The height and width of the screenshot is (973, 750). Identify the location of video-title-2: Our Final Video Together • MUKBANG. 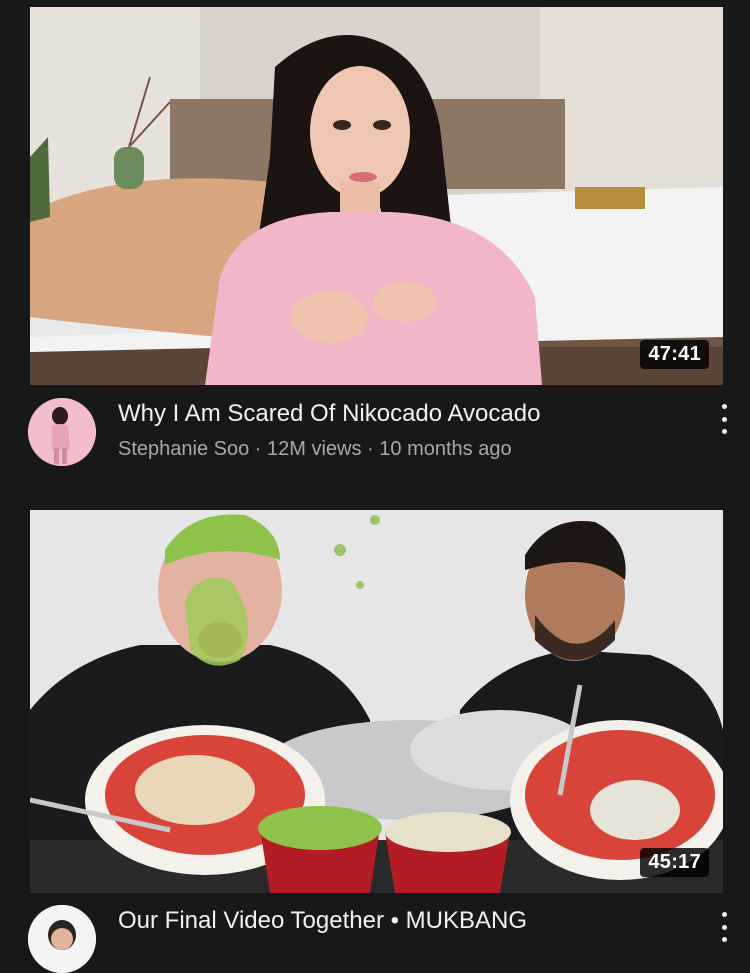
(322, 921).